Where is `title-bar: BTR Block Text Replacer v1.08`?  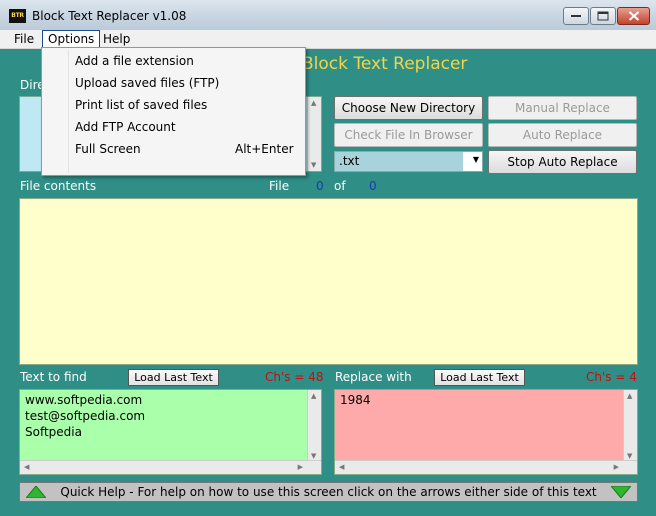
title-bar: BTR Block Text Replacer v1.08 is located at coordinates (328, 15).